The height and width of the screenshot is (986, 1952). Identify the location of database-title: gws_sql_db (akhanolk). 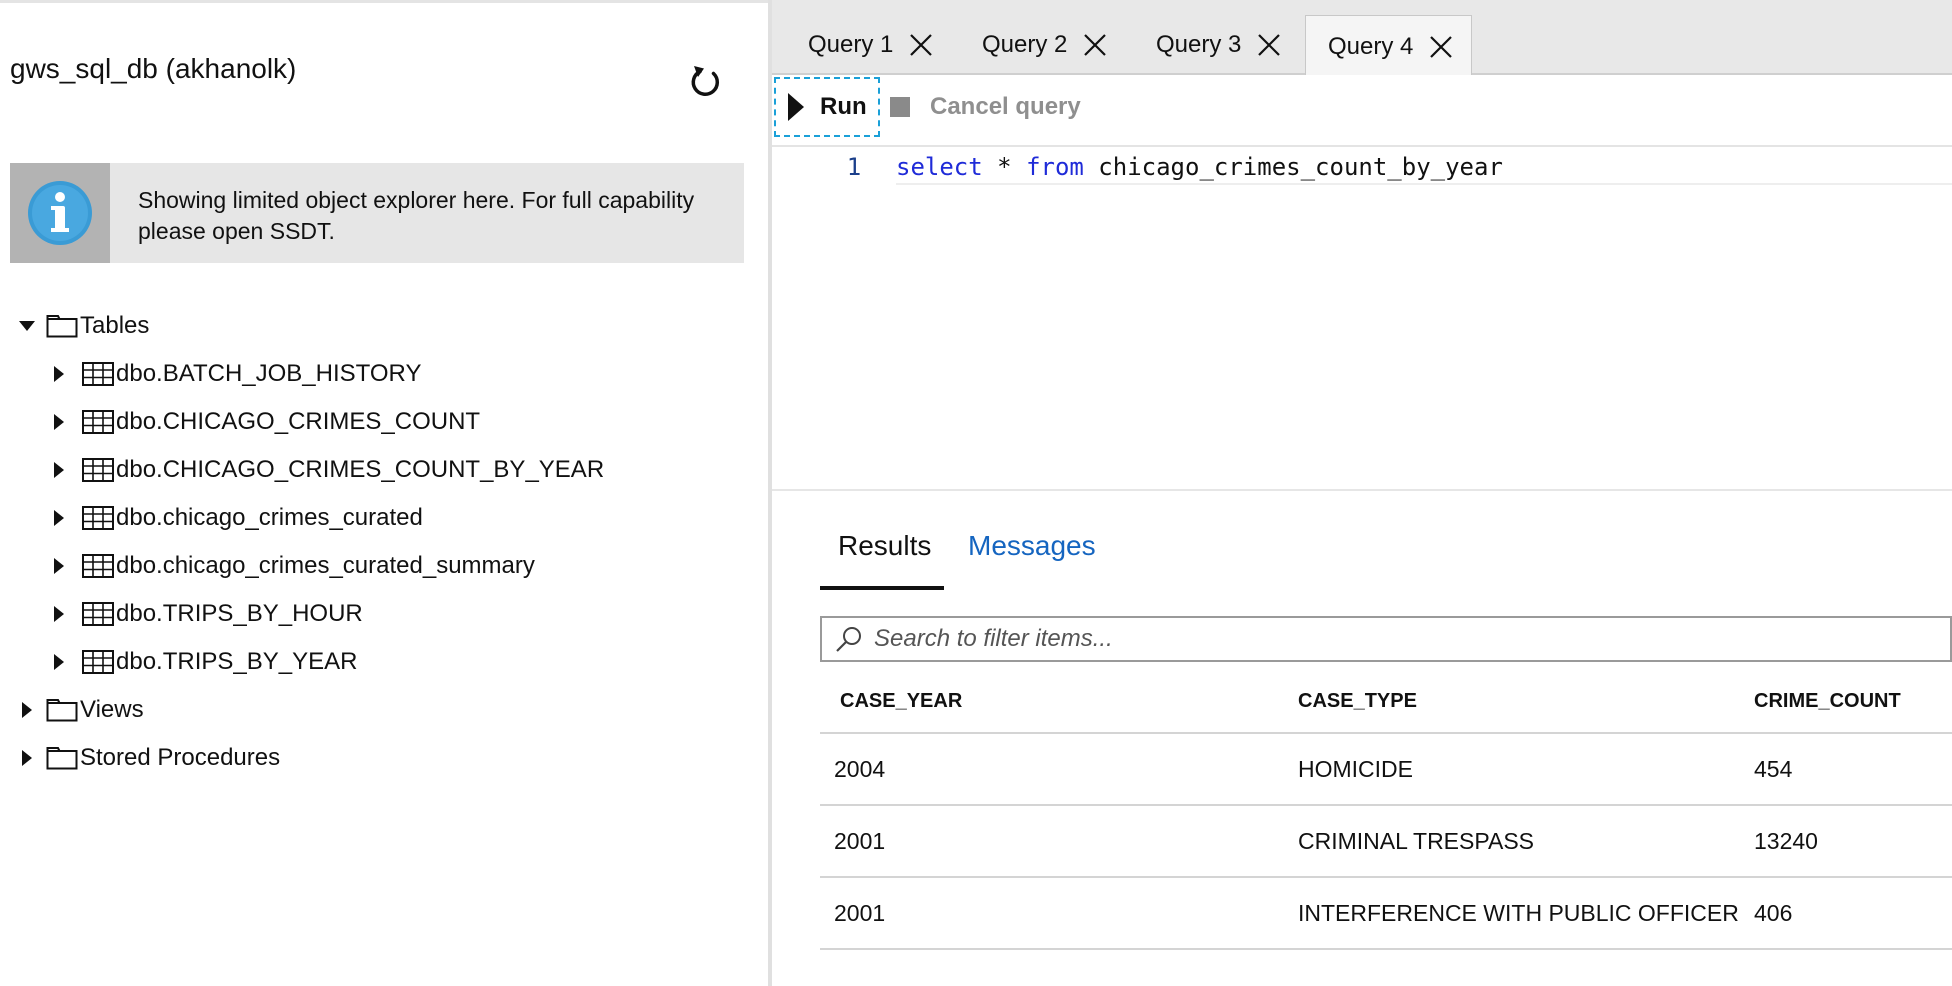
(153, 68).